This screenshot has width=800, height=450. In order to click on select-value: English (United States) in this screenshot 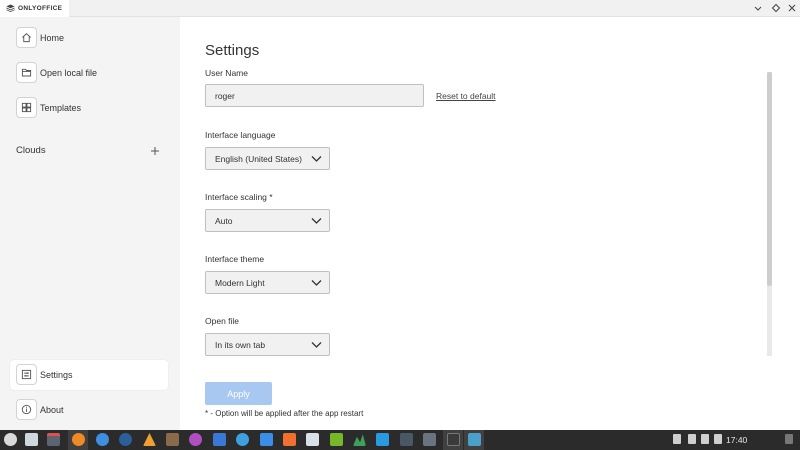, I will do `click(258, 158)`.